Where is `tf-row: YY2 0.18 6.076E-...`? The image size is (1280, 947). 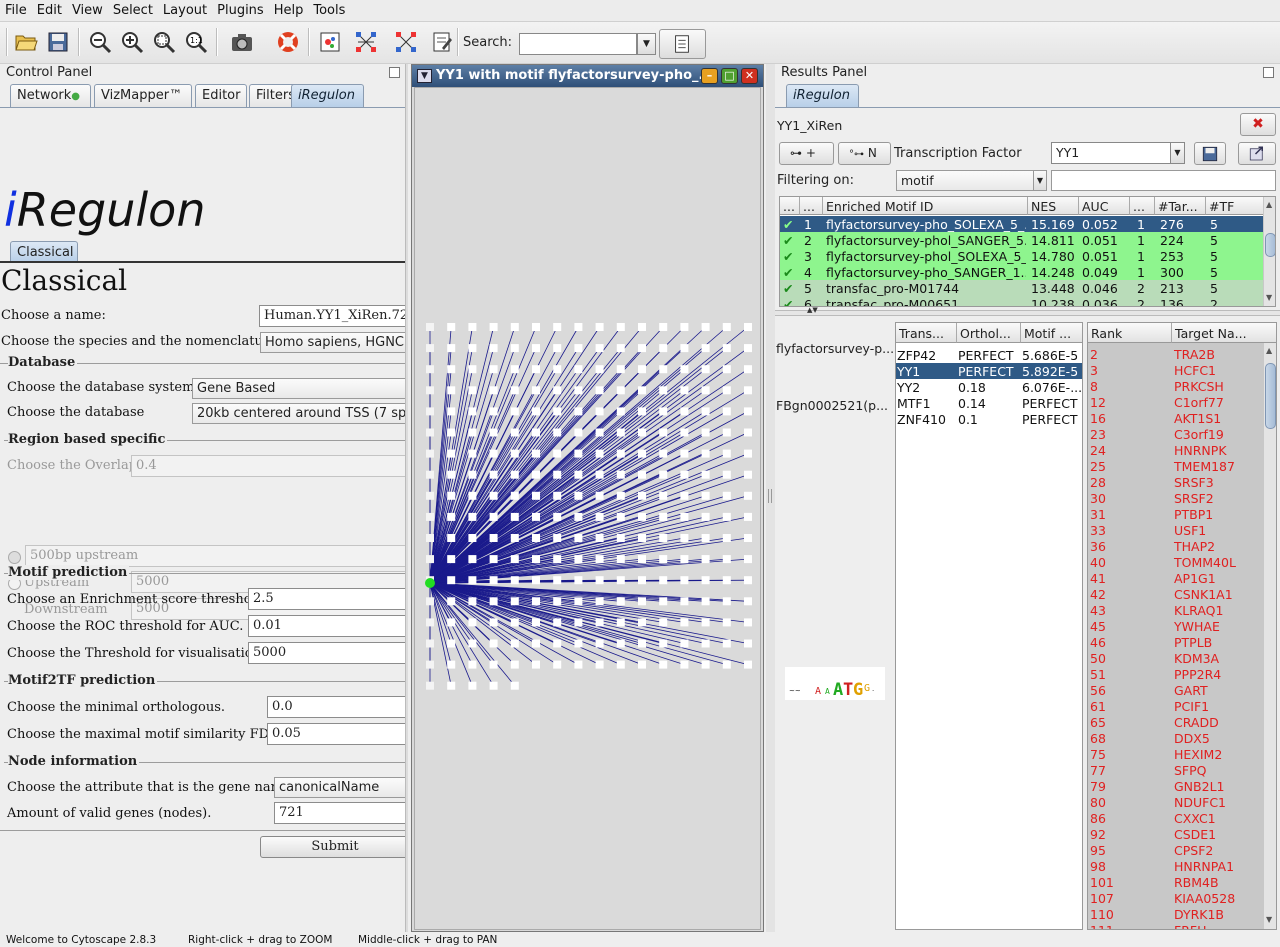 tf-row: YY2 0.18 6.076E-... is located at coordinates (989, 387).